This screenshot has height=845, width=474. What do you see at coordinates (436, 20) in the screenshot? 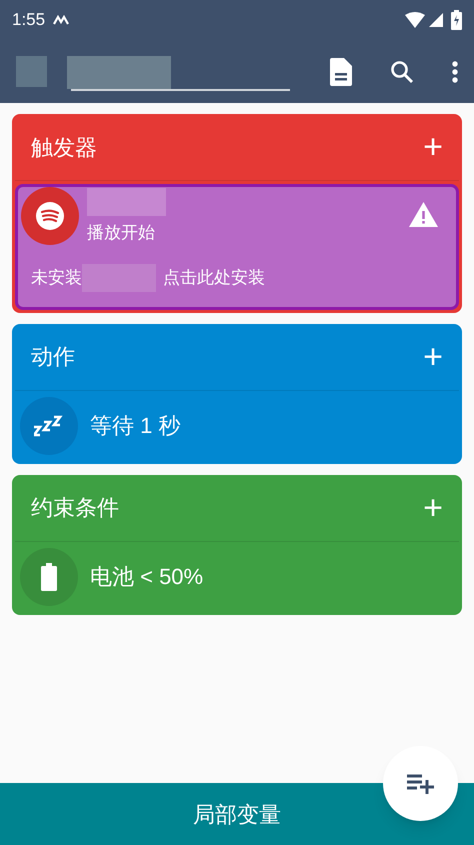
I see `signal-icon` at bounding box center [436, 20].